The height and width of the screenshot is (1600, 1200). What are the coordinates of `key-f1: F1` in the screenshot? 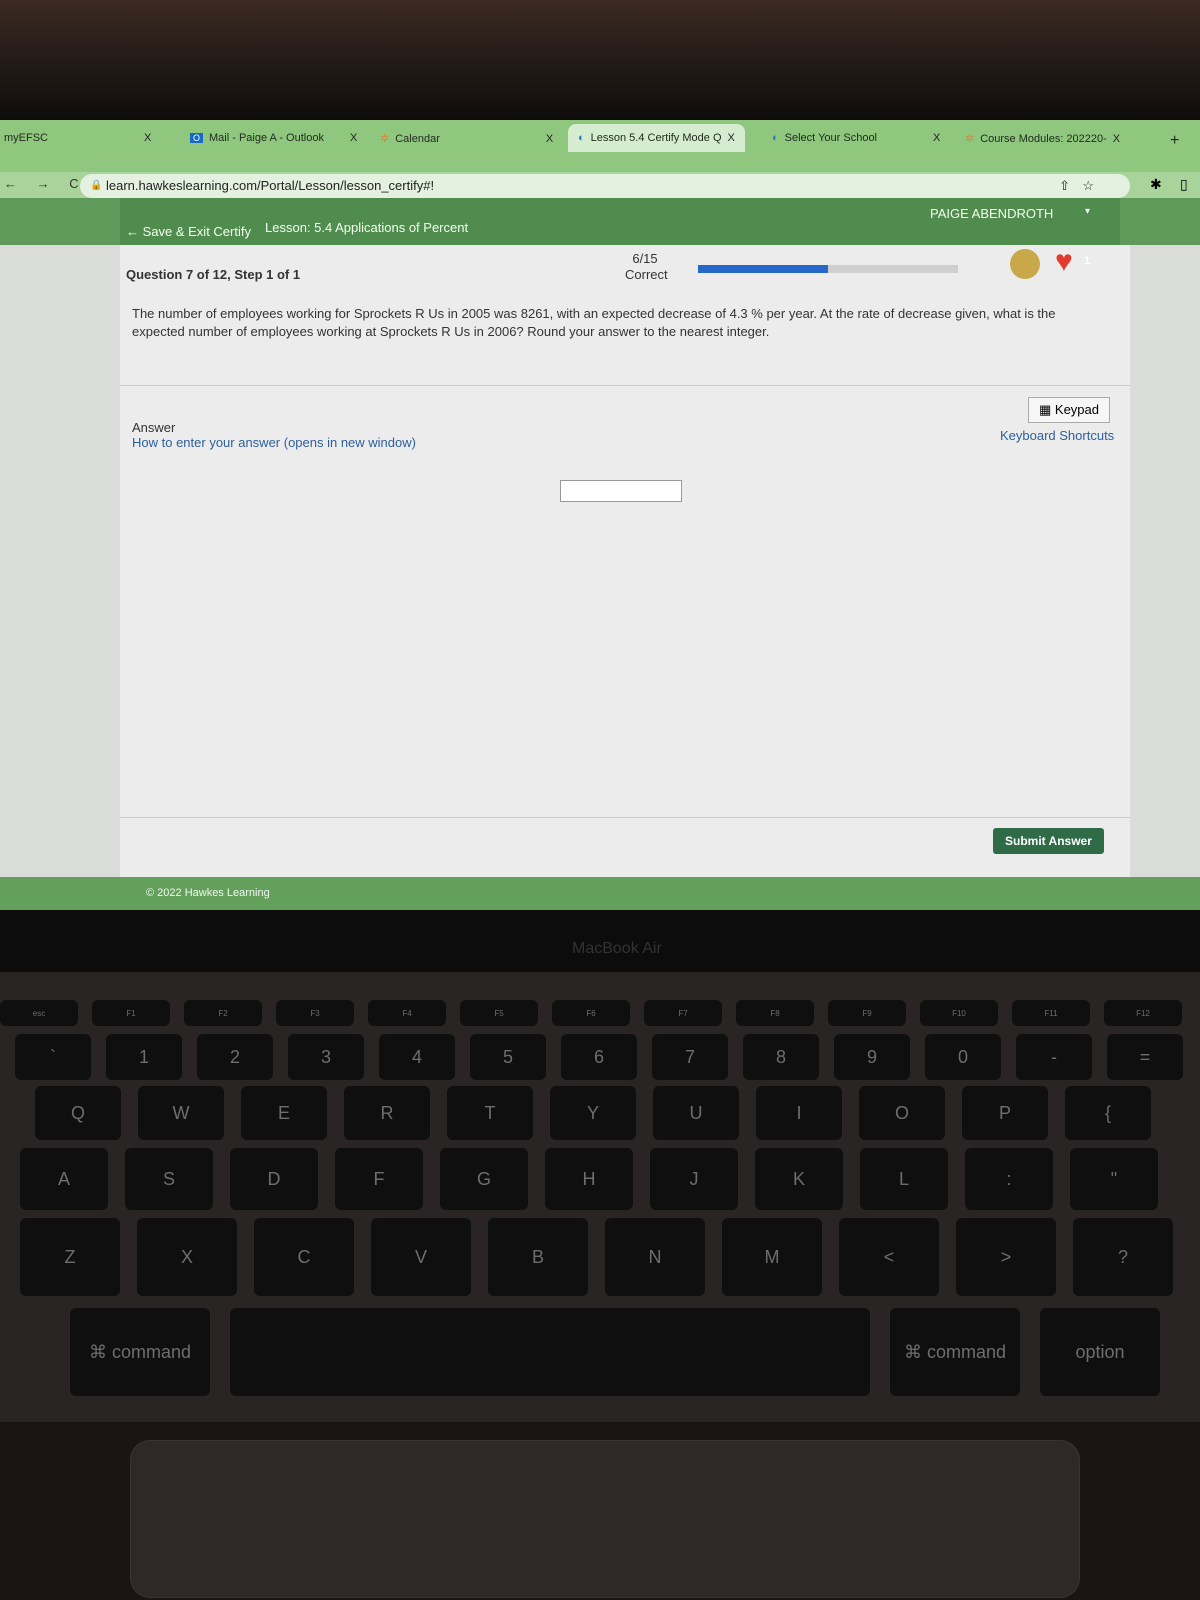 It's located at (131, 1013).